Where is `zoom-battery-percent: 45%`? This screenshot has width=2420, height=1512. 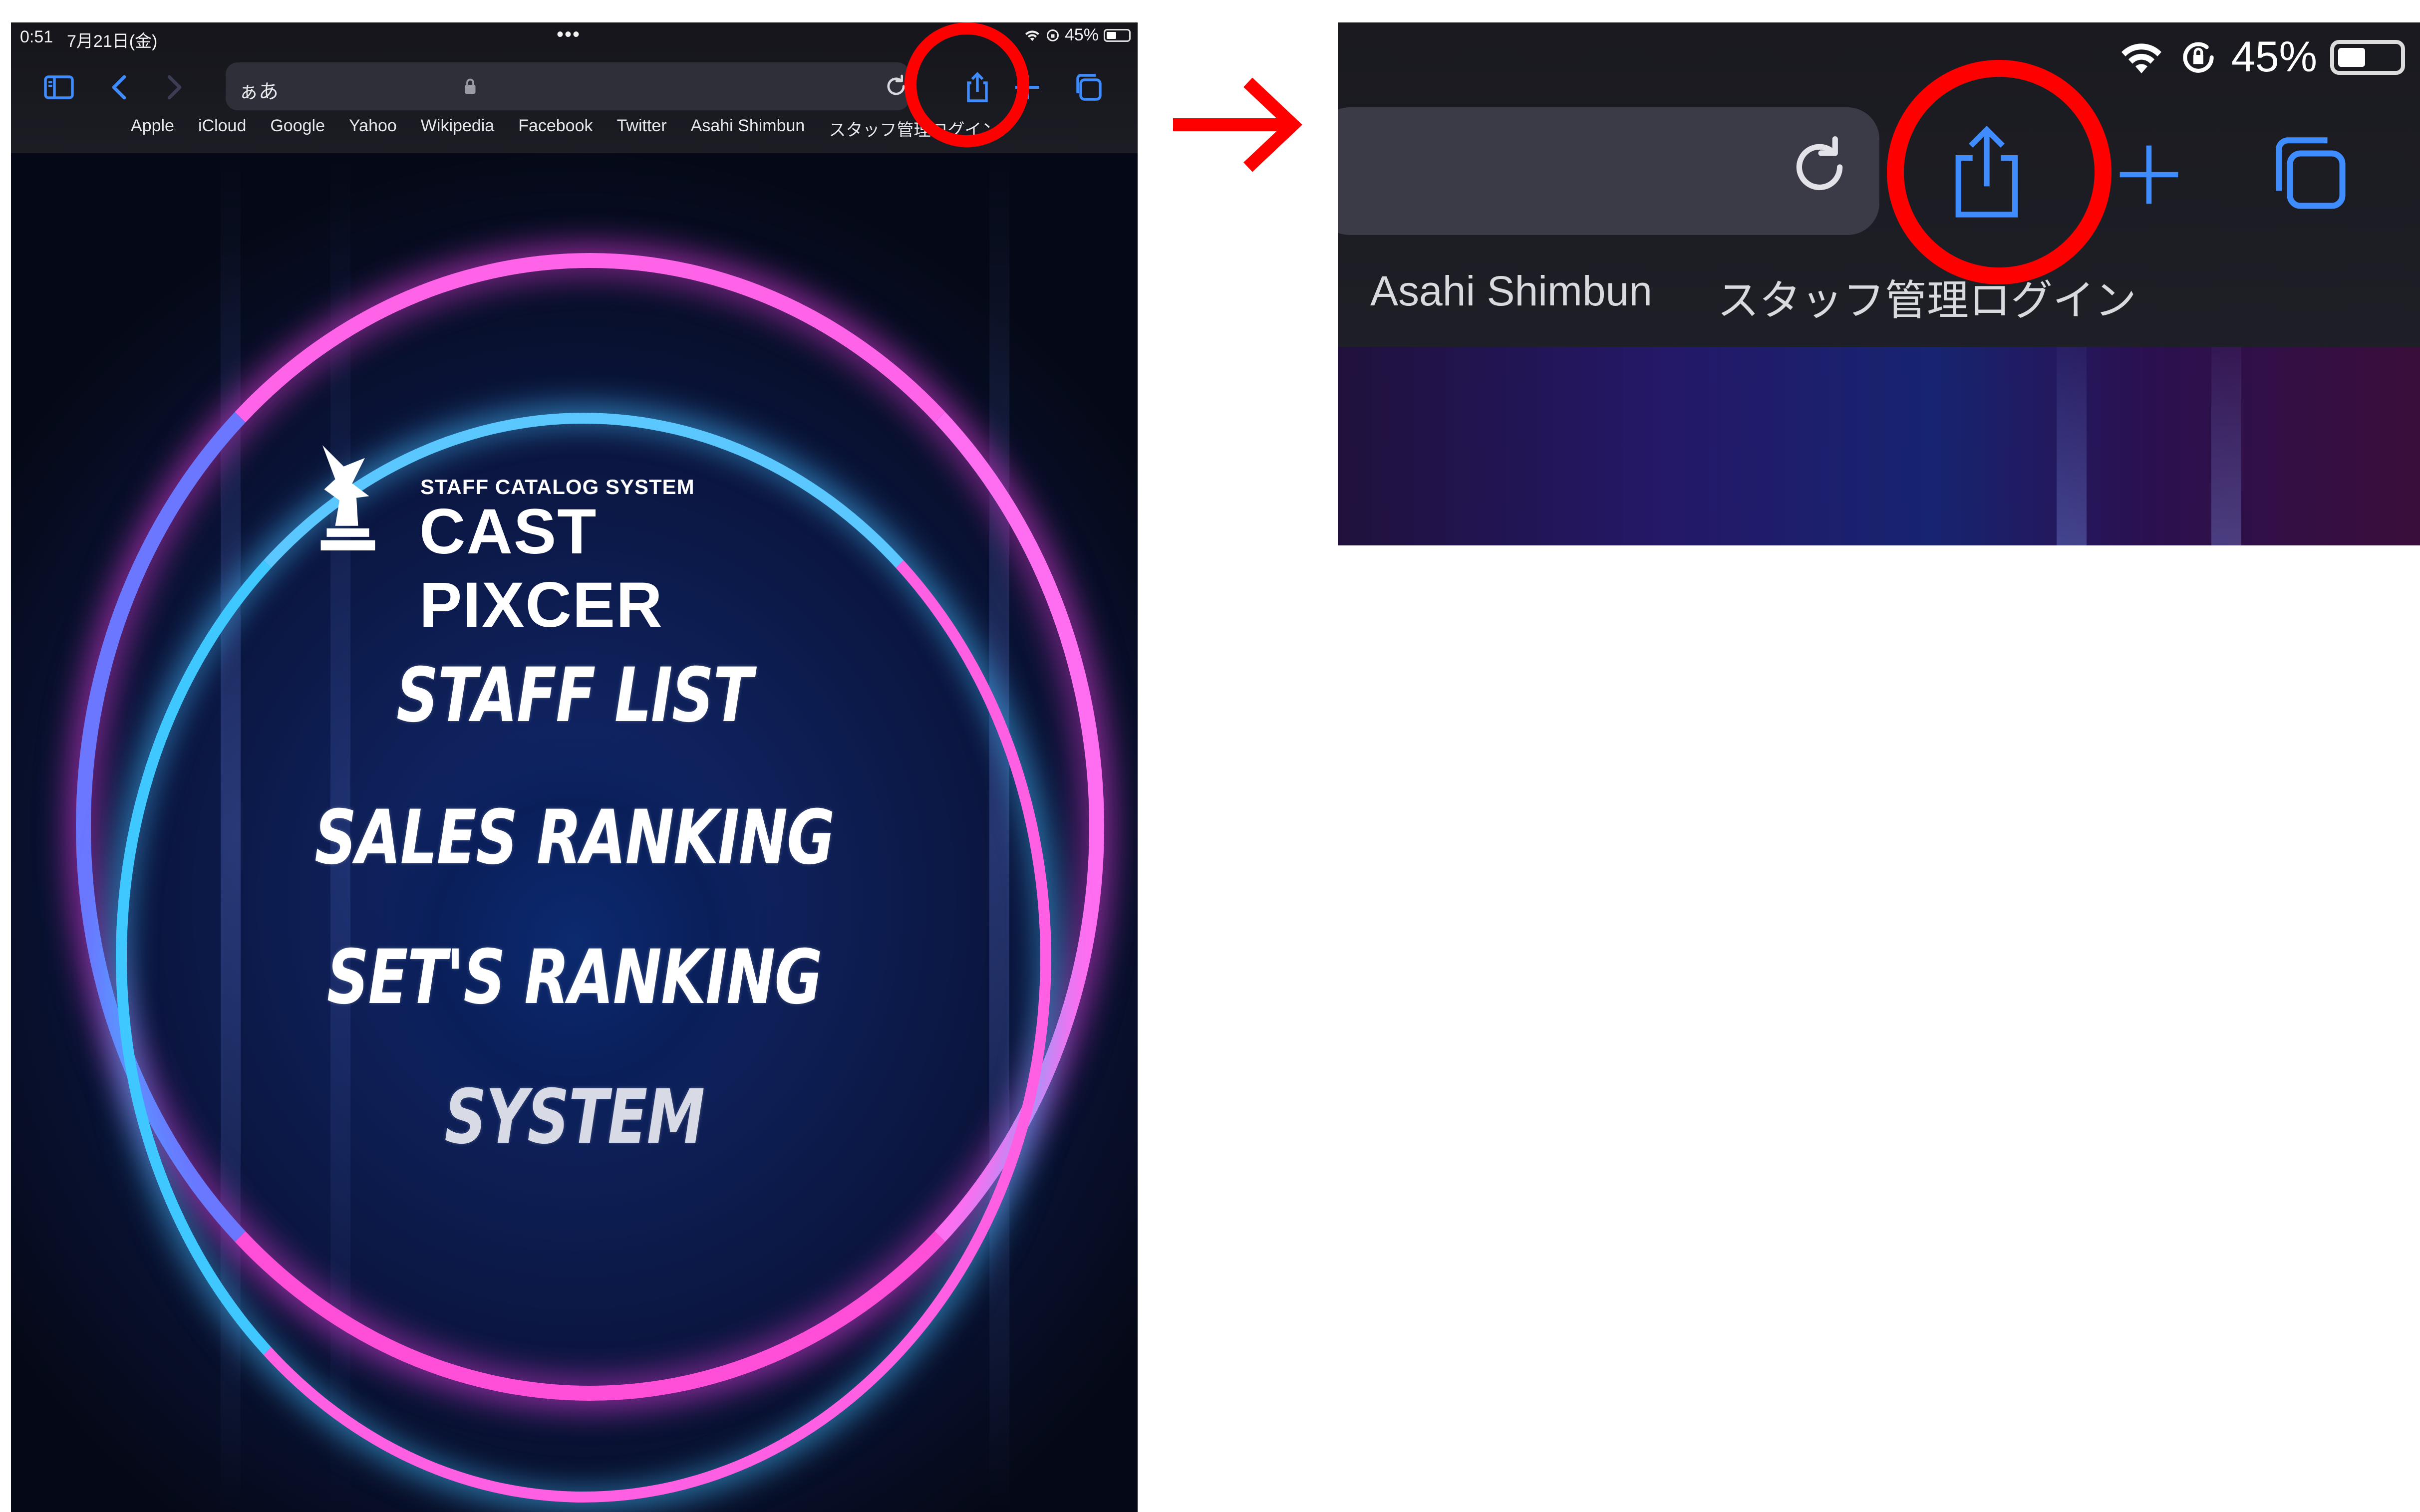 zoom-battery-percent: 45% is located at coordinates (2274, 57).